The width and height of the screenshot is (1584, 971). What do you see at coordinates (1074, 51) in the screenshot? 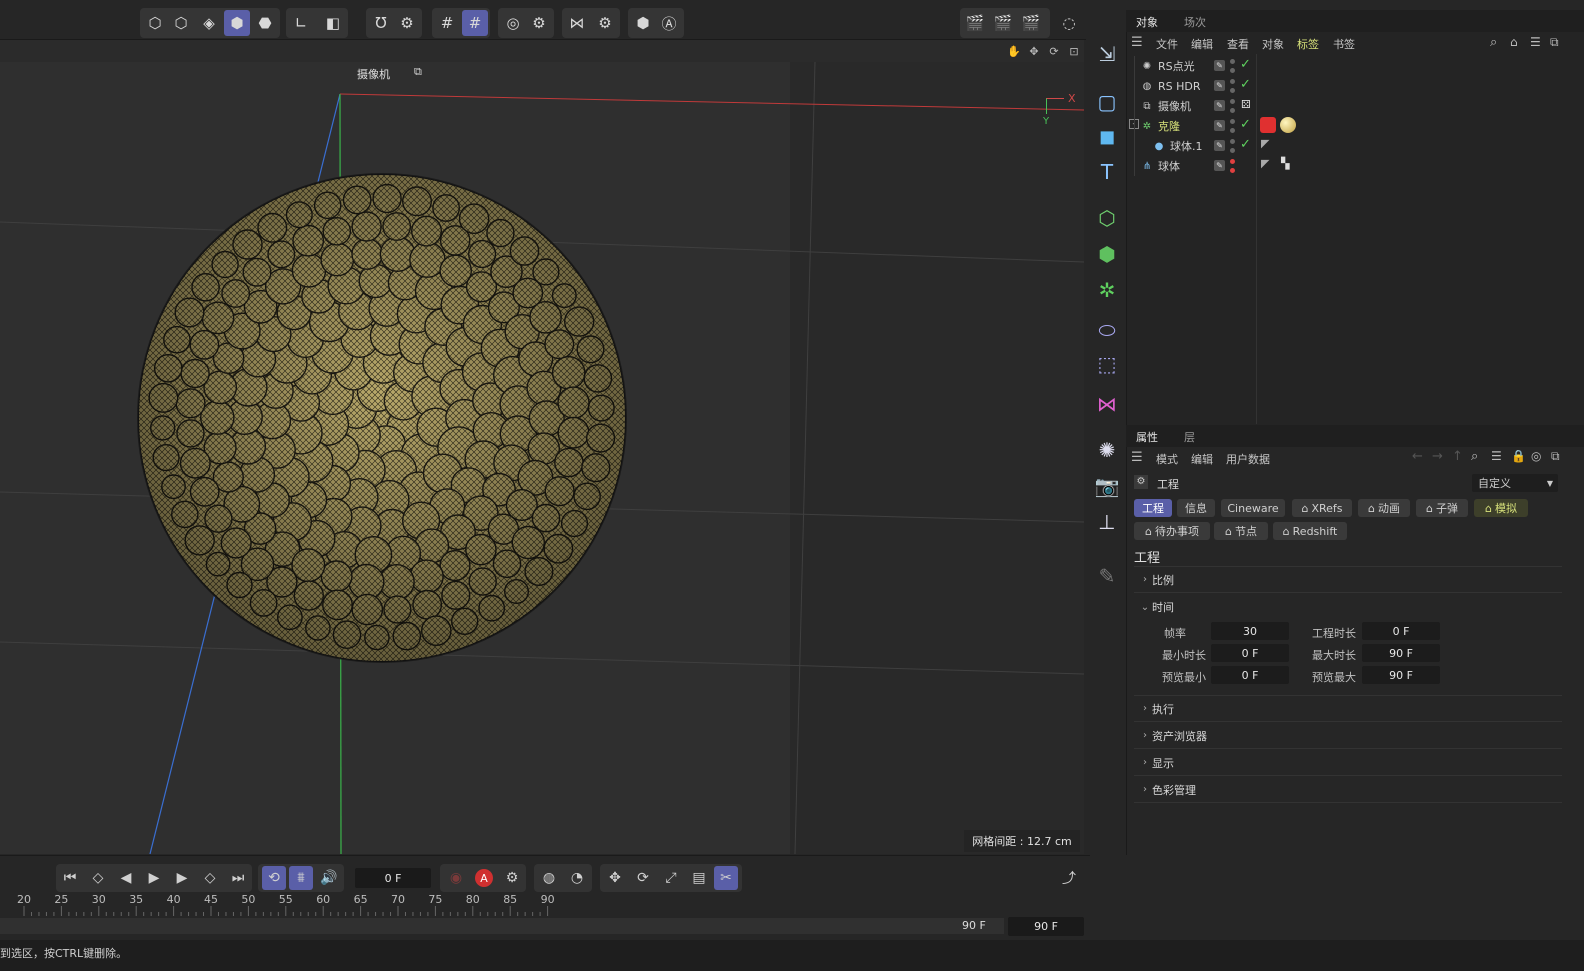
I see `maximize-view-icon: ⊡` at bounding box center [1074, 51].